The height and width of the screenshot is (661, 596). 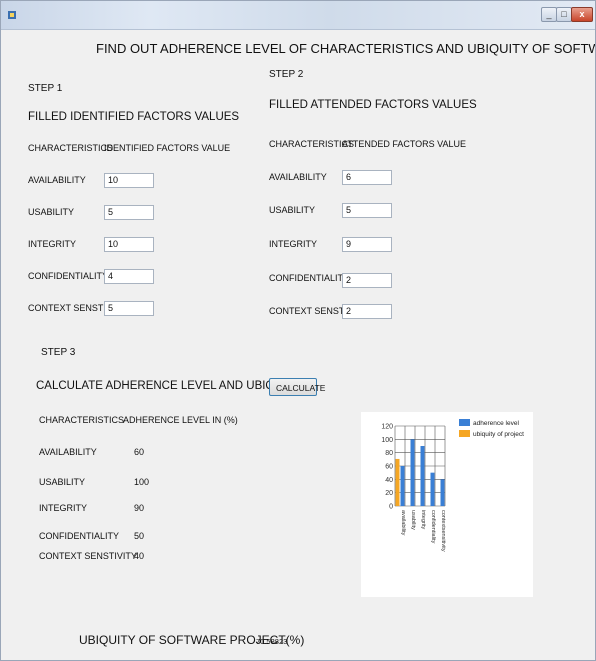 I want to click on step3-label-availability: AVAILABILITY, so click(x=68, y=452).